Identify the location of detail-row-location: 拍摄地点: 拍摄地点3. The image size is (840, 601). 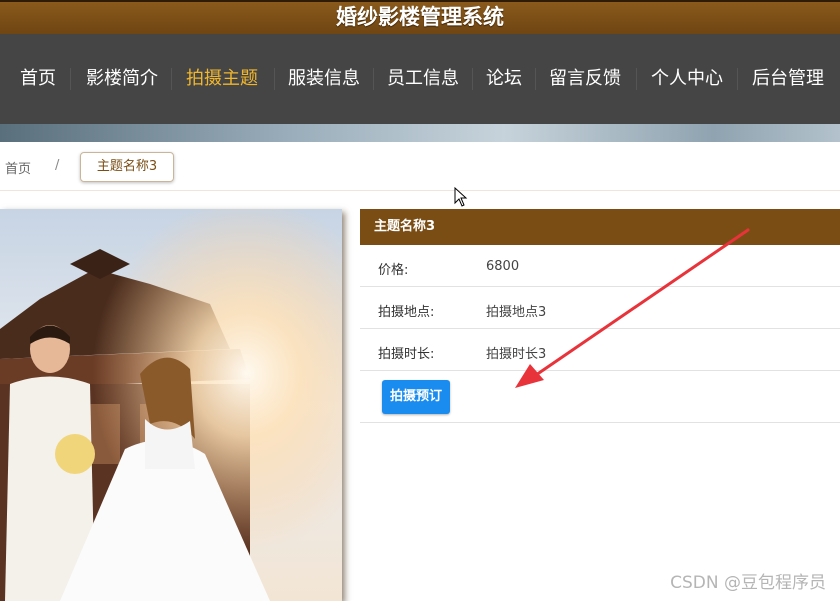
(600, 308).